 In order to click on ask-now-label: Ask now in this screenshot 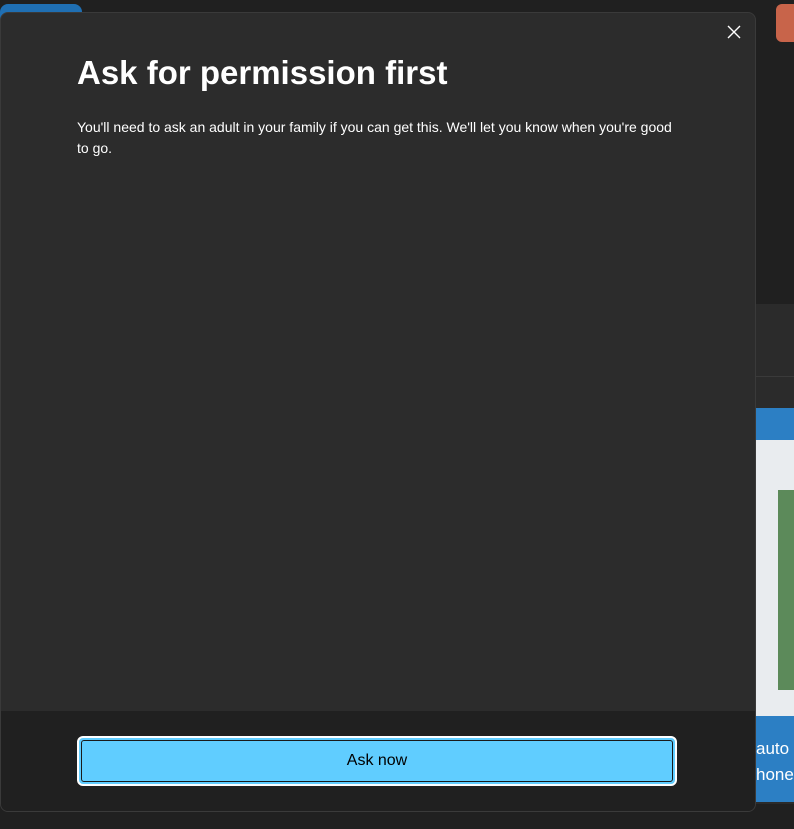, I will do `click(377, 760)`.